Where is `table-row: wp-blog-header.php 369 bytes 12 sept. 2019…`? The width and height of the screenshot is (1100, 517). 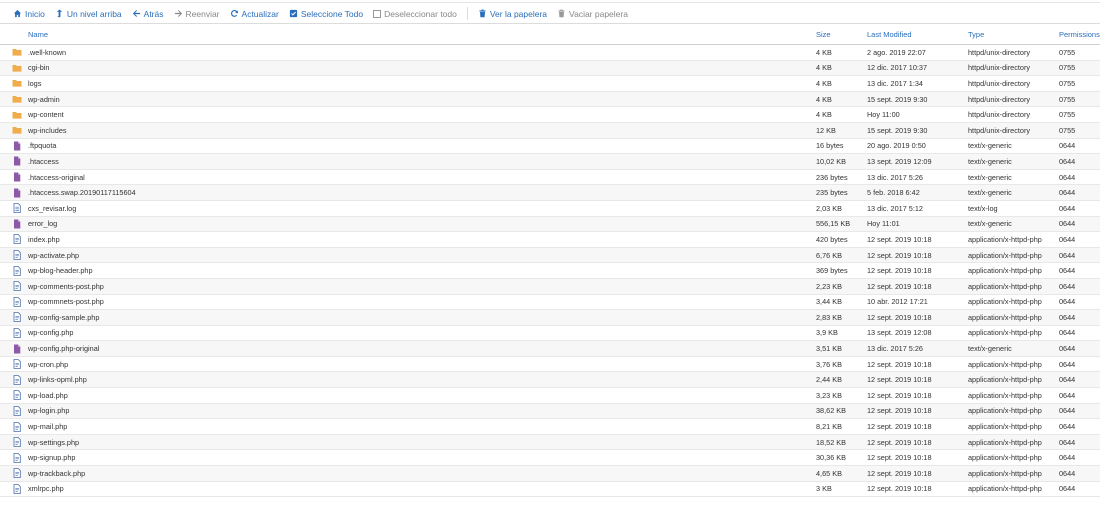
table-row: wp-blog-header.php 369 bytes 12 sept. 2019… is located at coordinates (550, 270).